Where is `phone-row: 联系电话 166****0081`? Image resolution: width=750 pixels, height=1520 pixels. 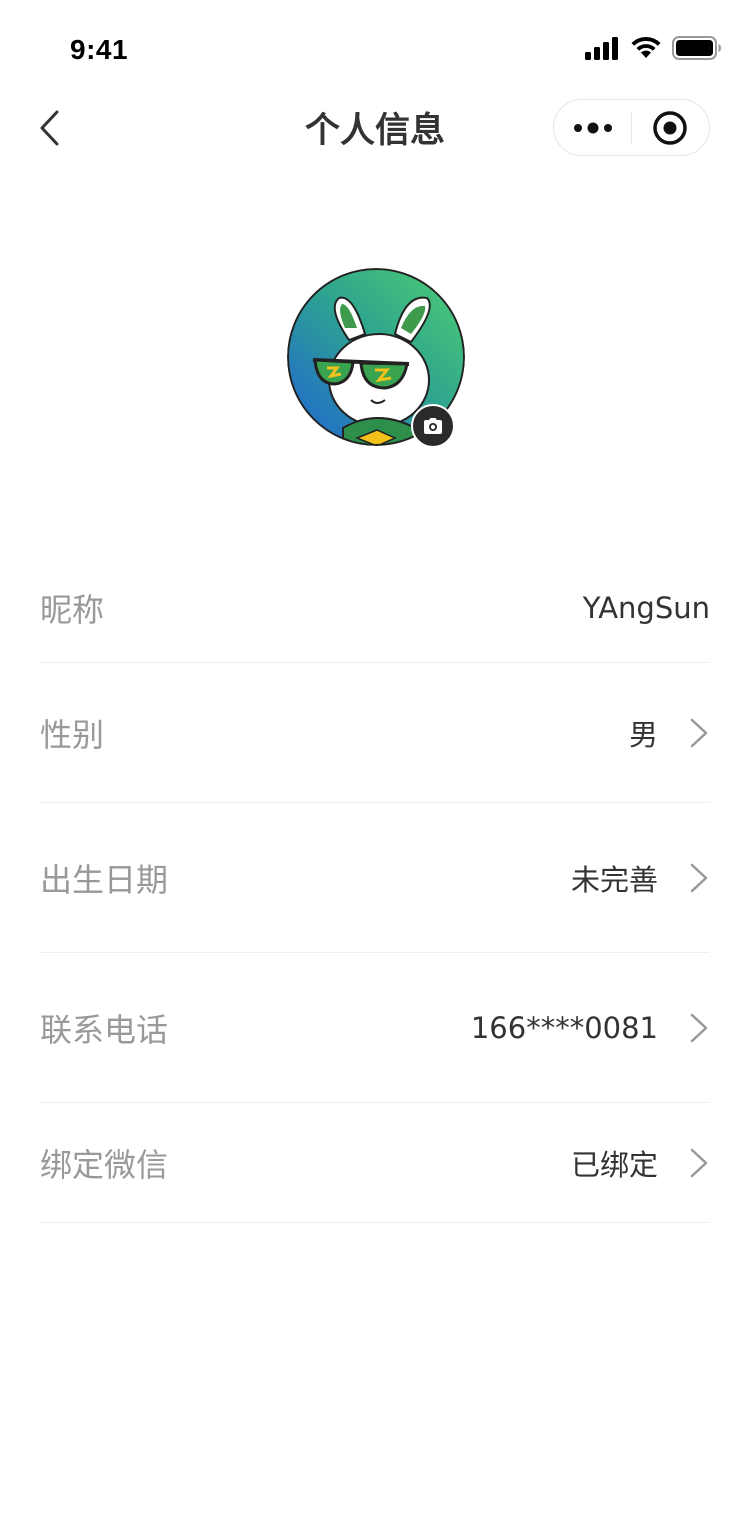 phone-row: 联系电话 166****0081 is located at coordinates (375, 1028).